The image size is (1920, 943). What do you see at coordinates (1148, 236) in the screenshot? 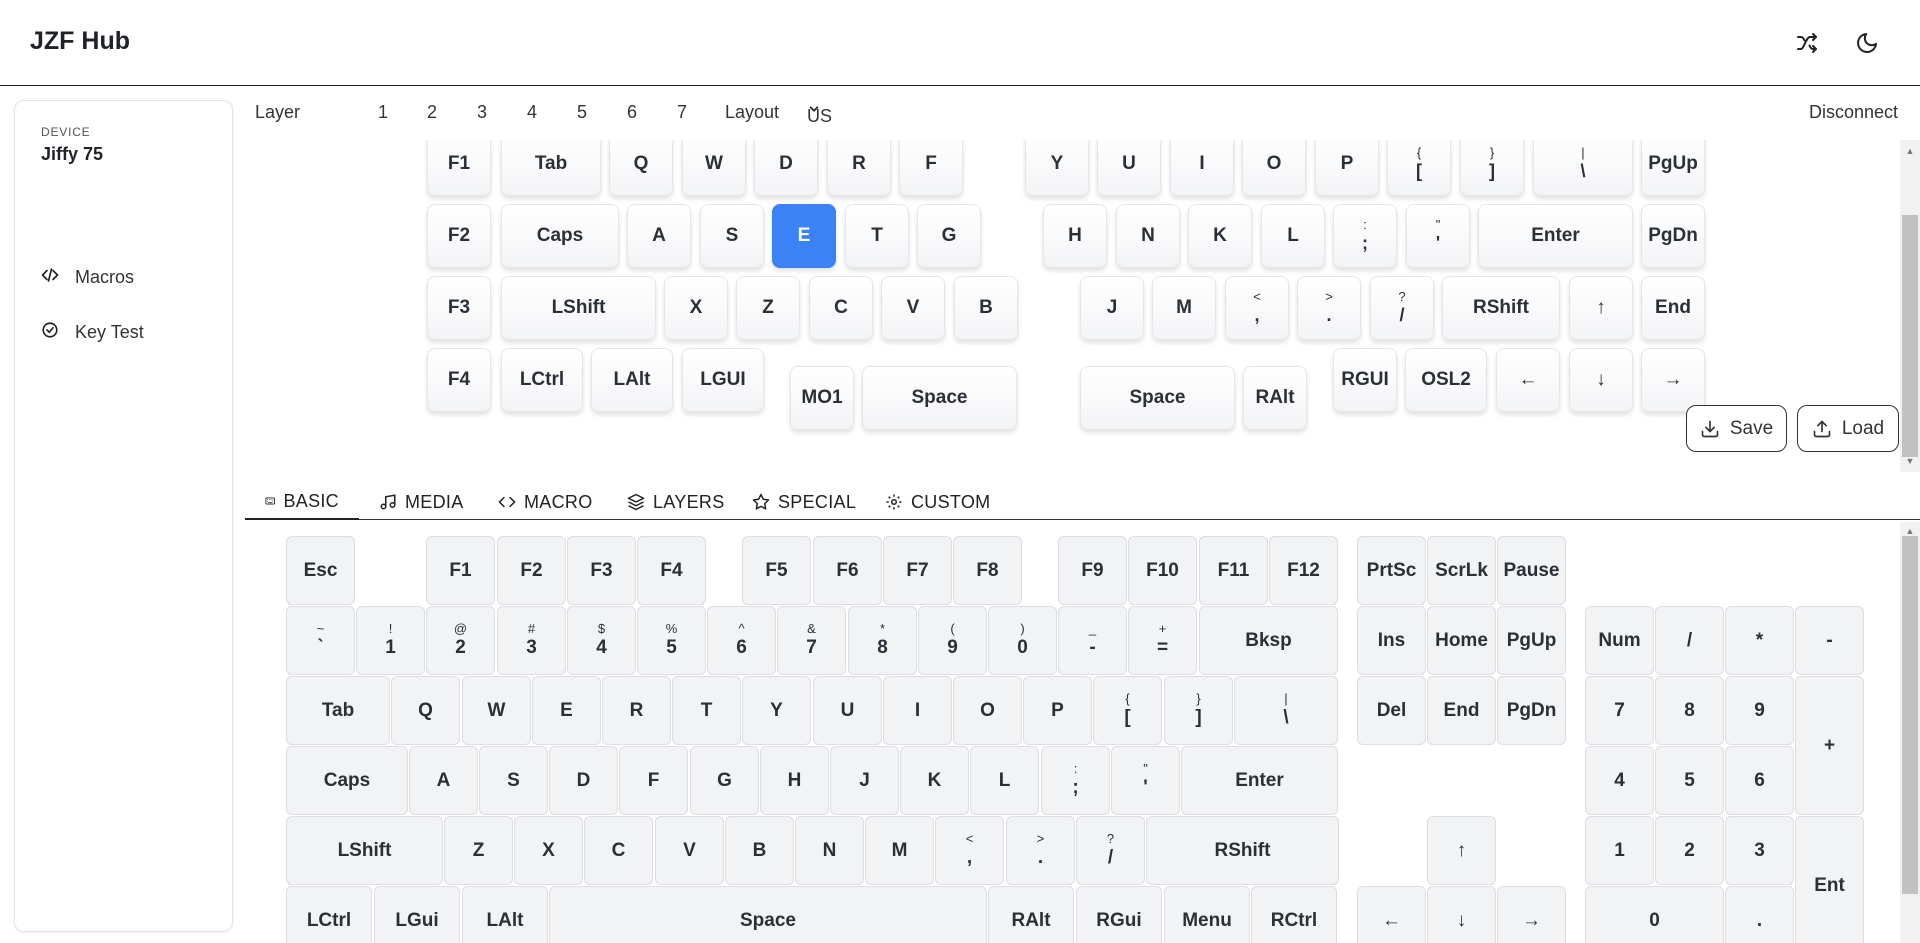
I see `keymap-key: N` at bounding box center [1148, 236].